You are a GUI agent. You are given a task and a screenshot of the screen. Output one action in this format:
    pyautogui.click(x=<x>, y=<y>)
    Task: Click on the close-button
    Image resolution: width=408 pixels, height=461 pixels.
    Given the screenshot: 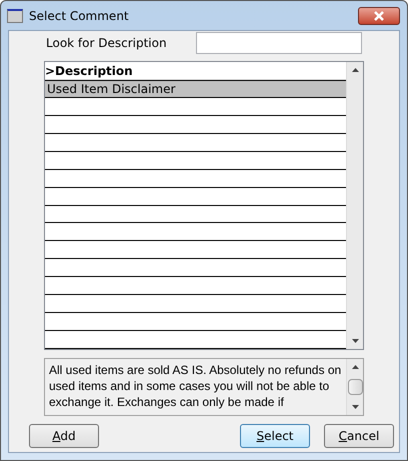 What is the action you would take?
    pyautogui.click(x=379, y=15)
    